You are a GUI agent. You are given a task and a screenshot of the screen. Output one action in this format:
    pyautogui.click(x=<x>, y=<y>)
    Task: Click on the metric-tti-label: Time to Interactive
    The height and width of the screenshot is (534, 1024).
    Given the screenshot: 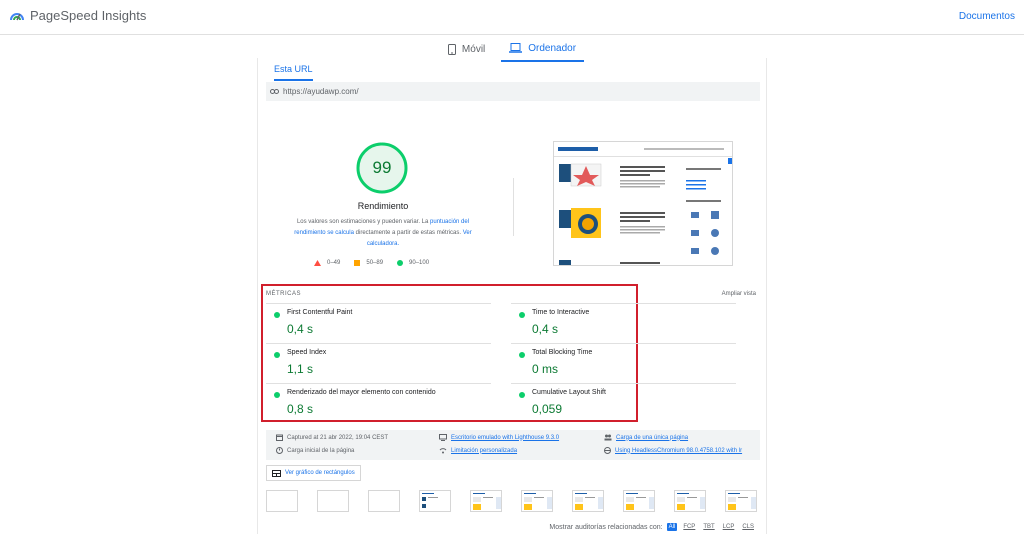 What is the action you would take?
    pyautogui.click(x=561, y=312)
    